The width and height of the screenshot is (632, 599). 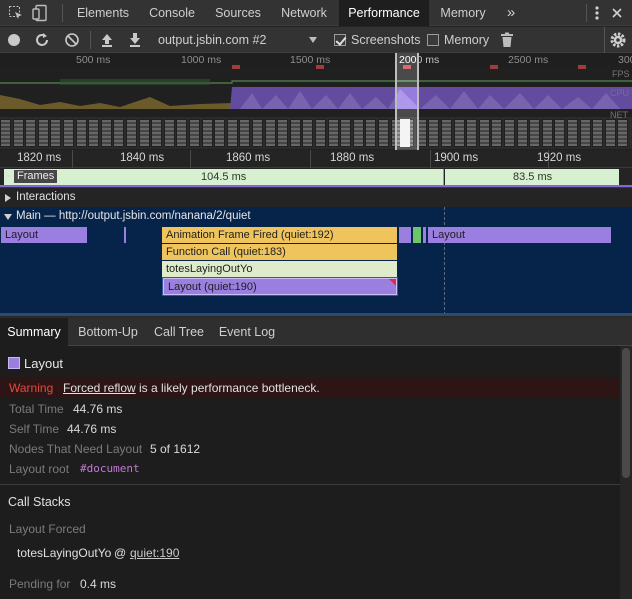 I want to click on device-toggle-icon, so click(x=41, y=13).